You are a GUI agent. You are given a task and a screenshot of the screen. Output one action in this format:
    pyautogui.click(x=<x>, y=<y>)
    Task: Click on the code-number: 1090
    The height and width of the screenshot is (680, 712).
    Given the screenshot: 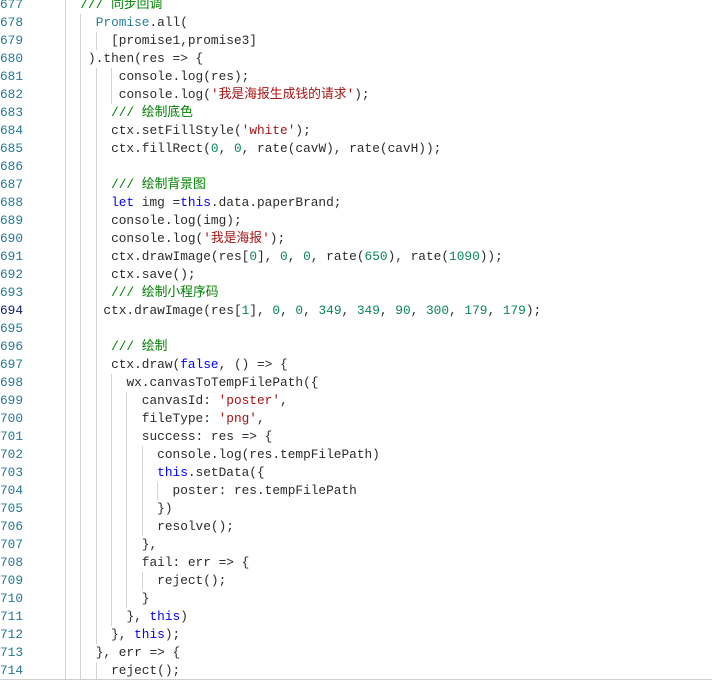 What is the action you would take?
    pyautogui.click(x=464, y=256)
    